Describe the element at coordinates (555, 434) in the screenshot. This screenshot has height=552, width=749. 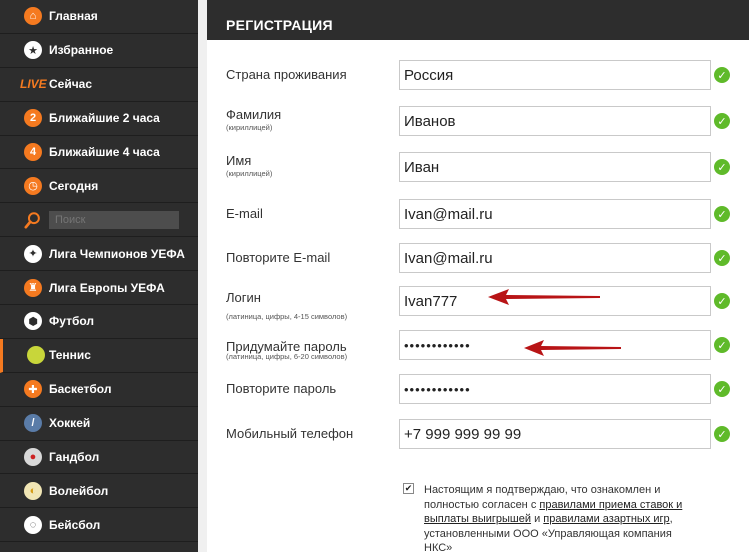
I see `phone-field` at that location.